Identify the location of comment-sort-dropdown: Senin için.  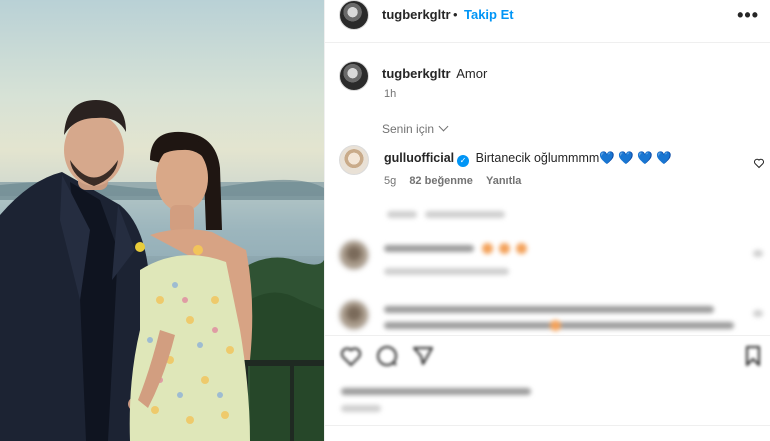
(415, 128).